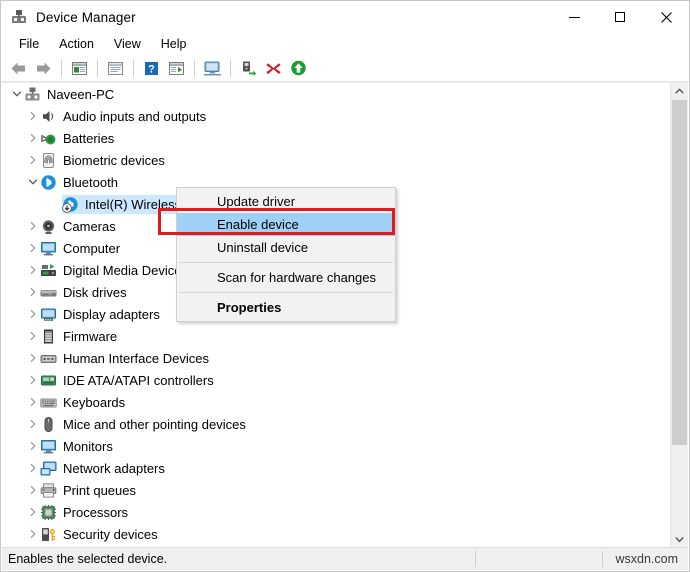  I want to click on tree-item-print-queues: Print queues, so click(336, 490).